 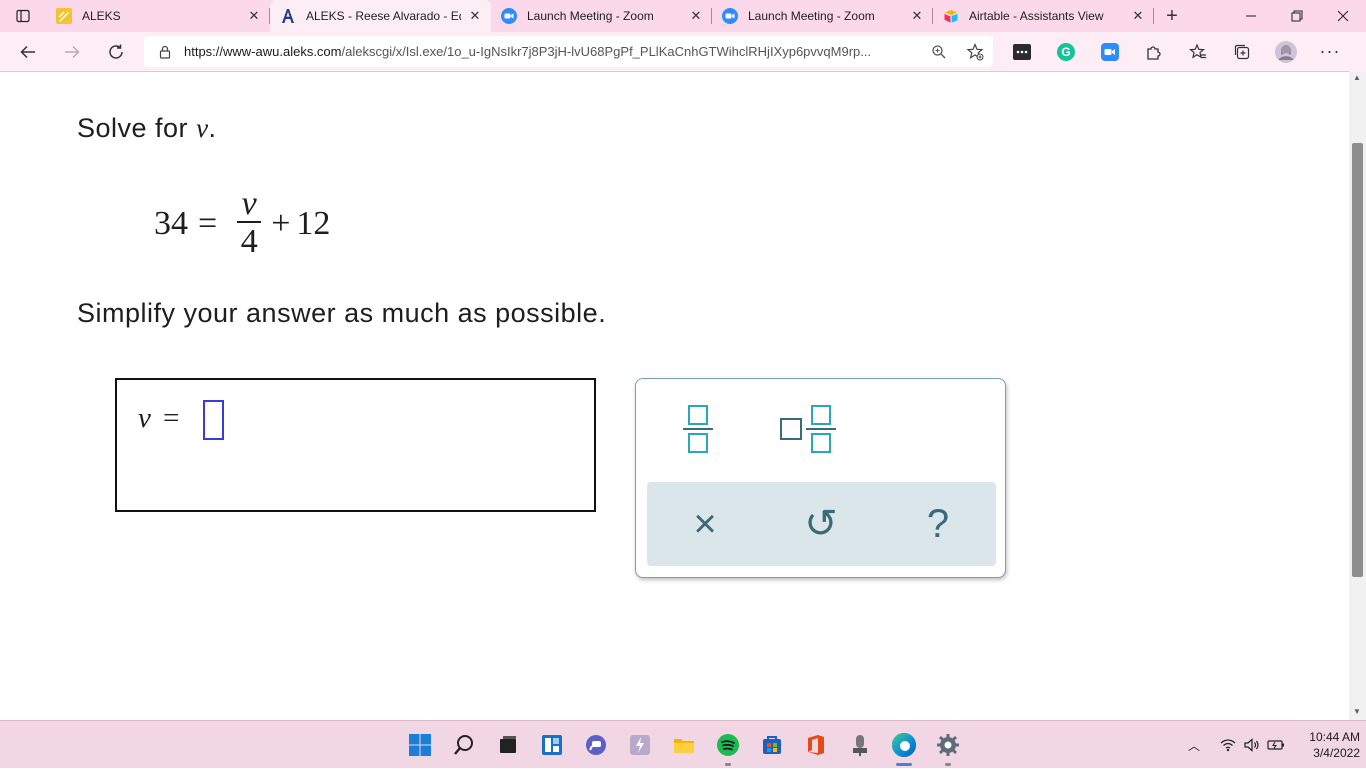 I want to click on settings-more-button: ···, so click(x=1330, y=51).